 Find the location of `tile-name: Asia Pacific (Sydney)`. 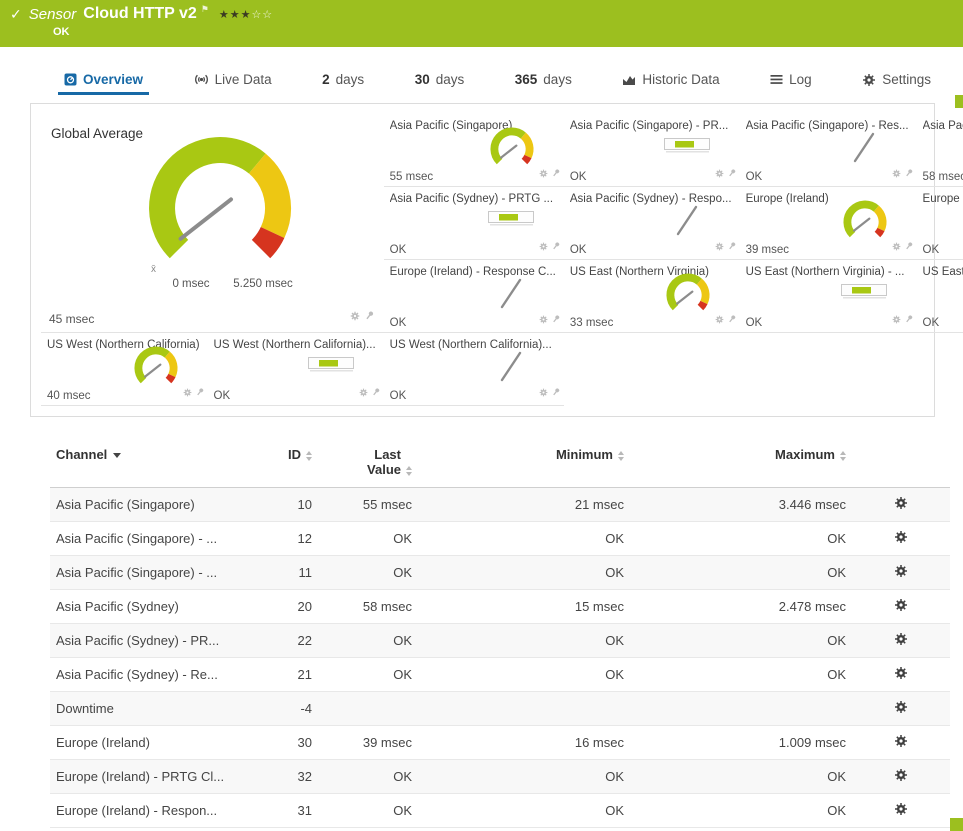

tile-name: Asia Pacific (Sydney) is located at coordinates (942, 126).